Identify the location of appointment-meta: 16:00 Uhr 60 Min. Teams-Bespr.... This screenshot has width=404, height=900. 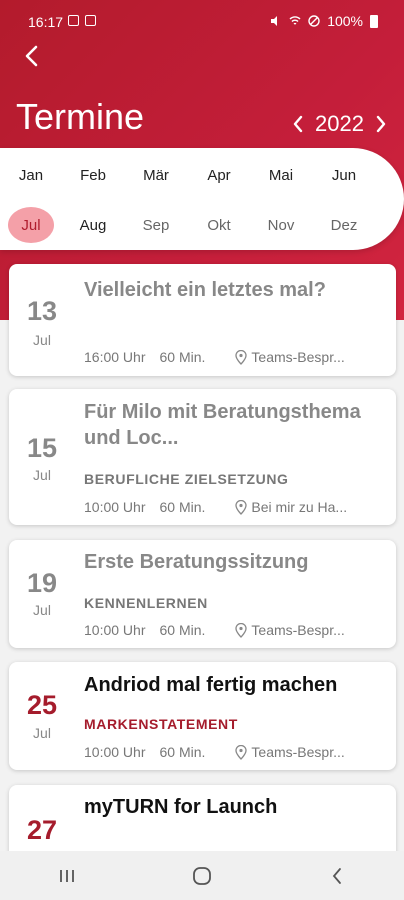
(234, 357).